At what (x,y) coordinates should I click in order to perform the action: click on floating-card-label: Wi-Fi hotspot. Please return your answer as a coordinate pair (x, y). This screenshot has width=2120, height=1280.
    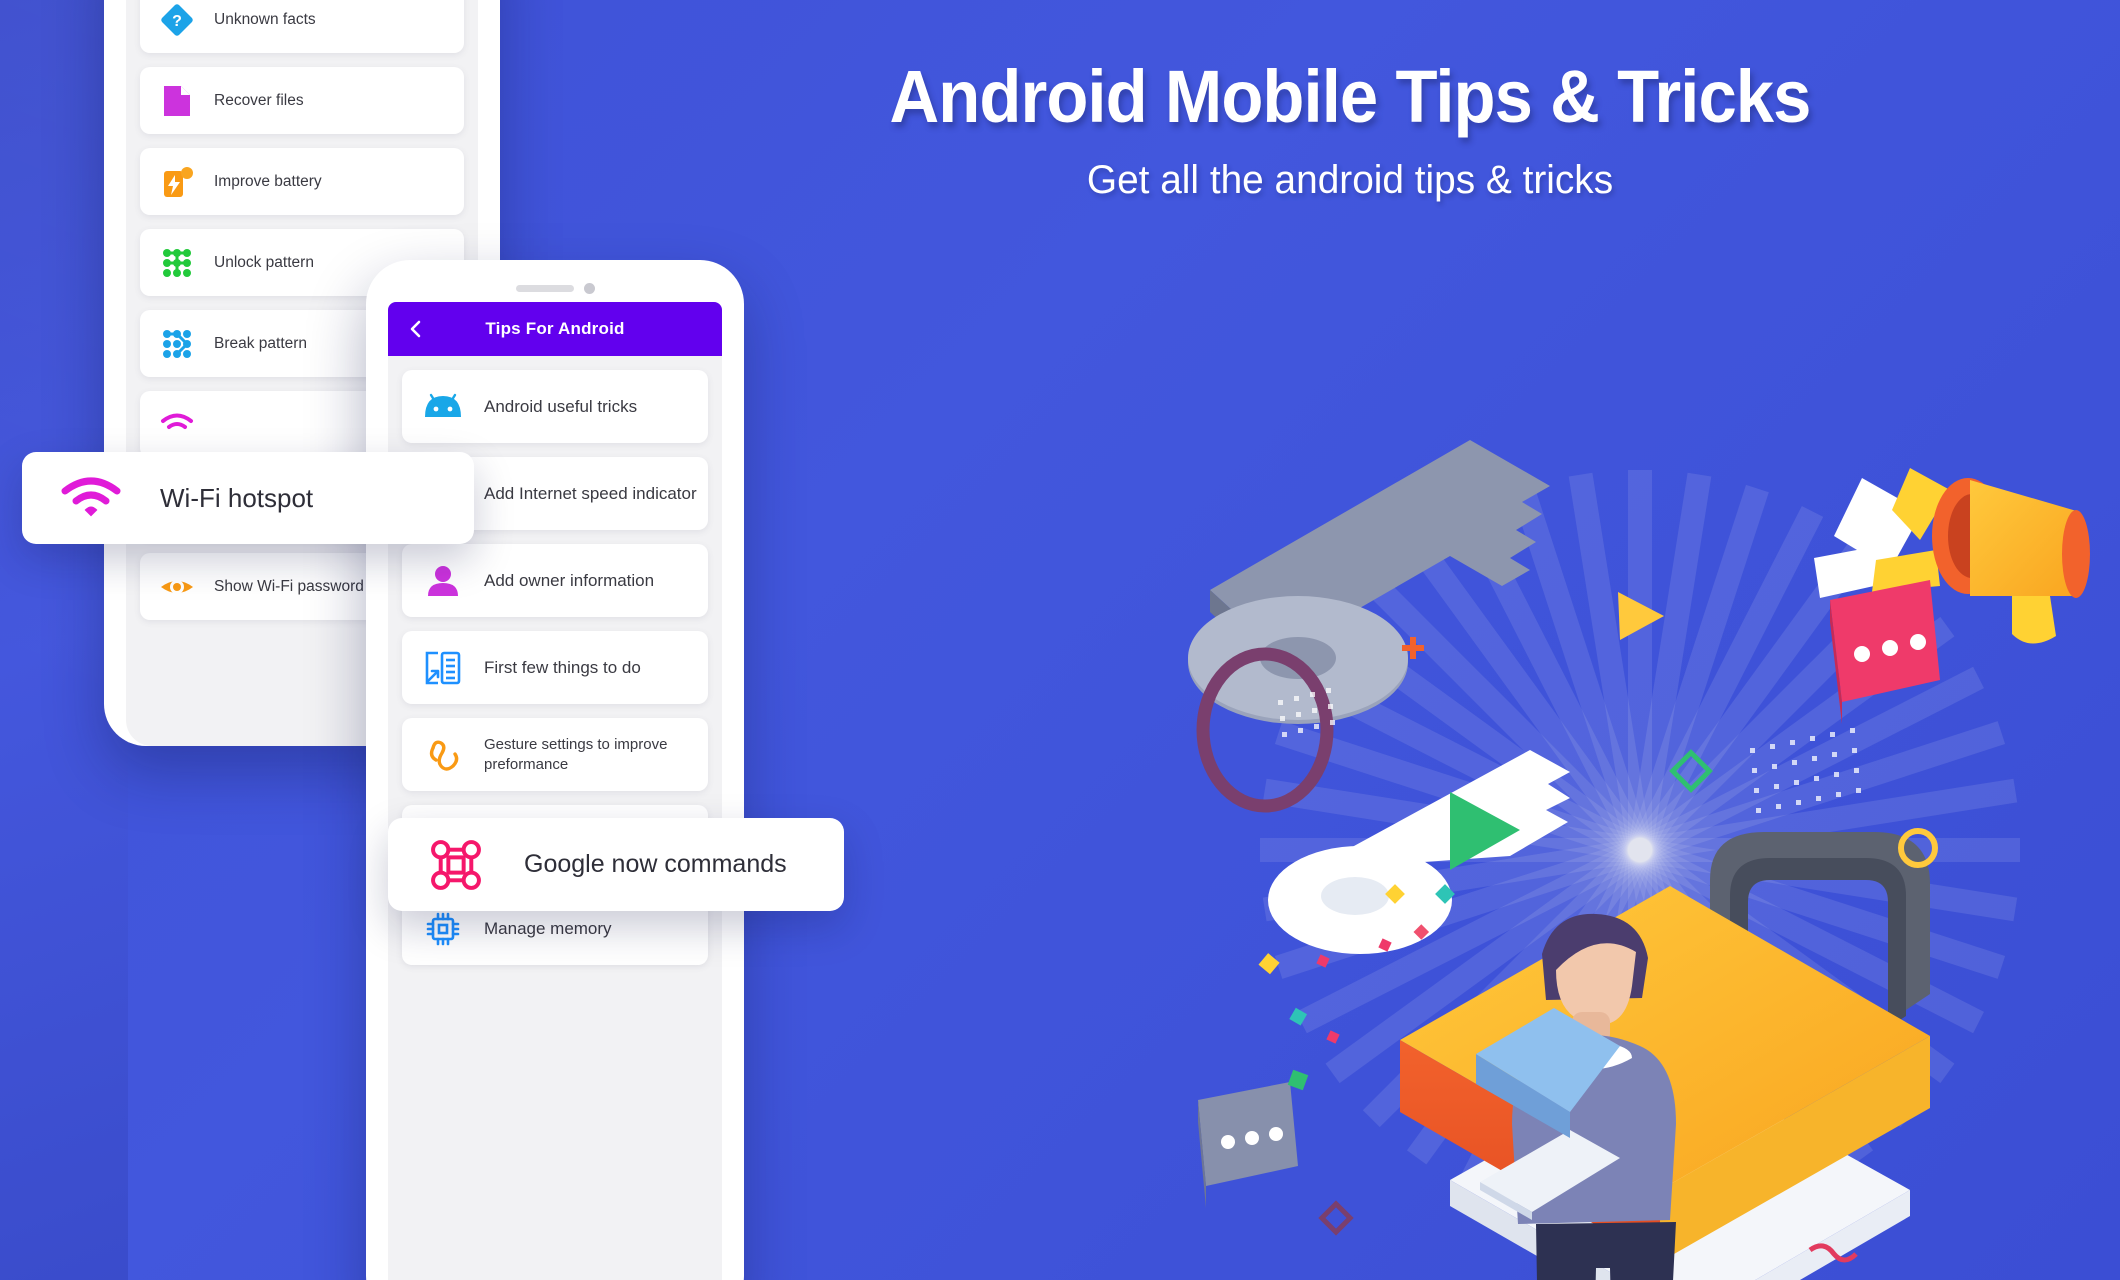
    Looking at the image, I should click on (237, 497).